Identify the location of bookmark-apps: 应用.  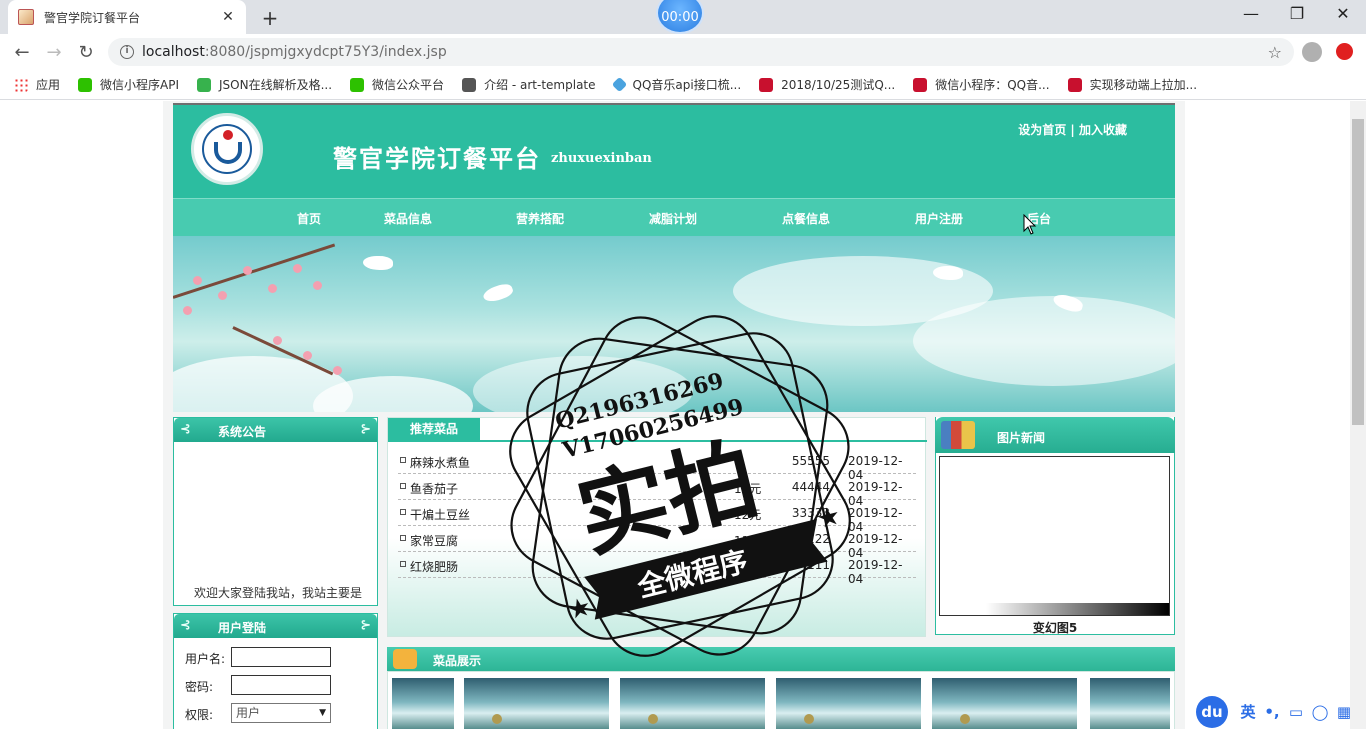
(37, 84).